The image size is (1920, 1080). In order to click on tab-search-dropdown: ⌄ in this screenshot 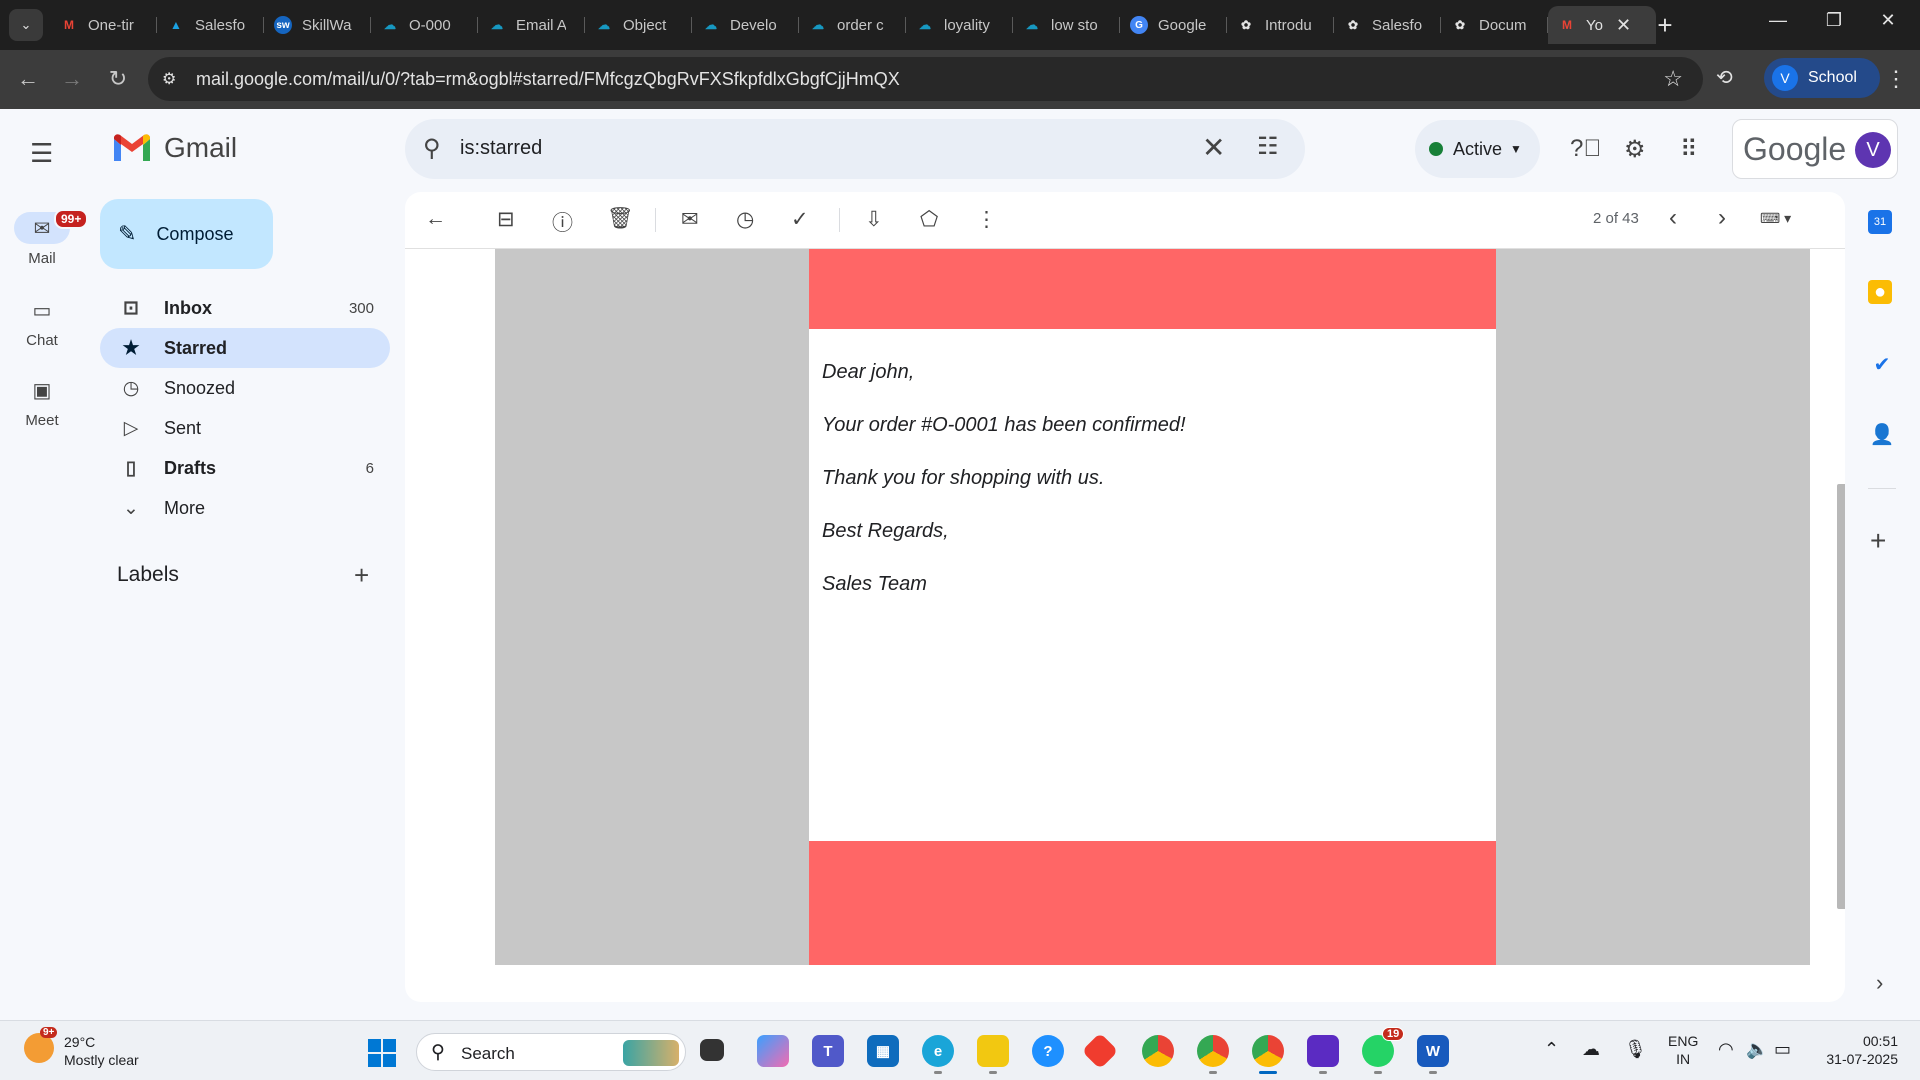, I will do `click(26, 25)`.